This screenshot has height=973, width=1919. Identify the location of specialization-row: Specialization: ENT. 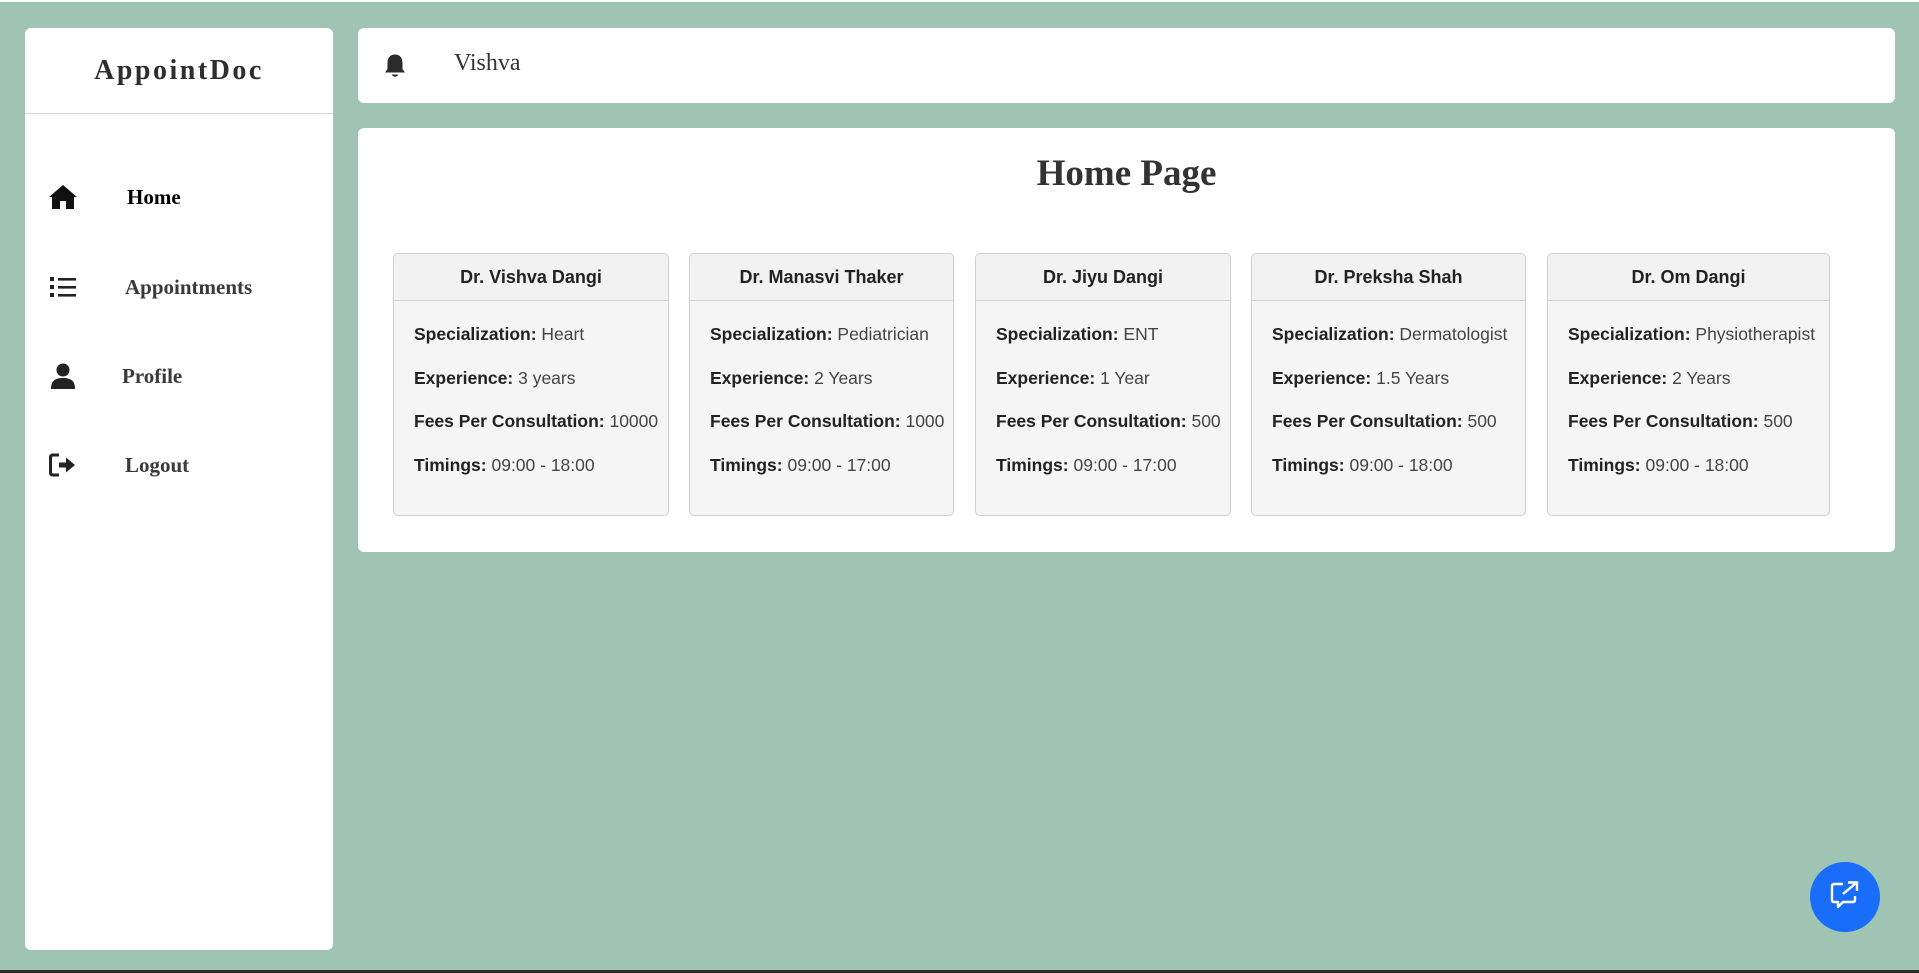
(1113, 334).